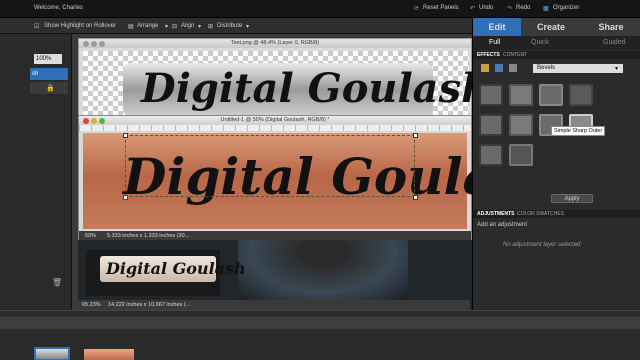  I want to click on reset-panels-icon: ⟳, so click(416, 8).